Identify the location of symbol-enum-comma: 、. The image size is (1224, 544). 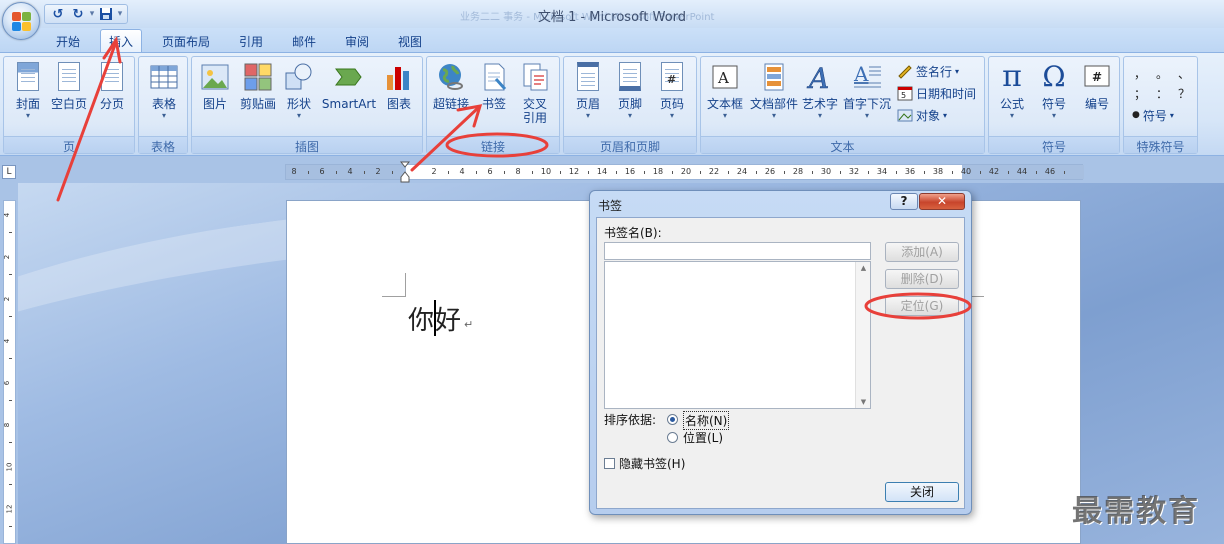
(1184, 73).